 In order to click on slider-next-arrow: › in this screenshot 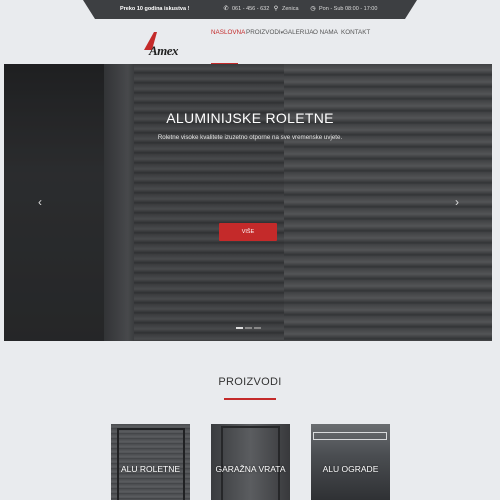, I will do `click(457, 202)`.